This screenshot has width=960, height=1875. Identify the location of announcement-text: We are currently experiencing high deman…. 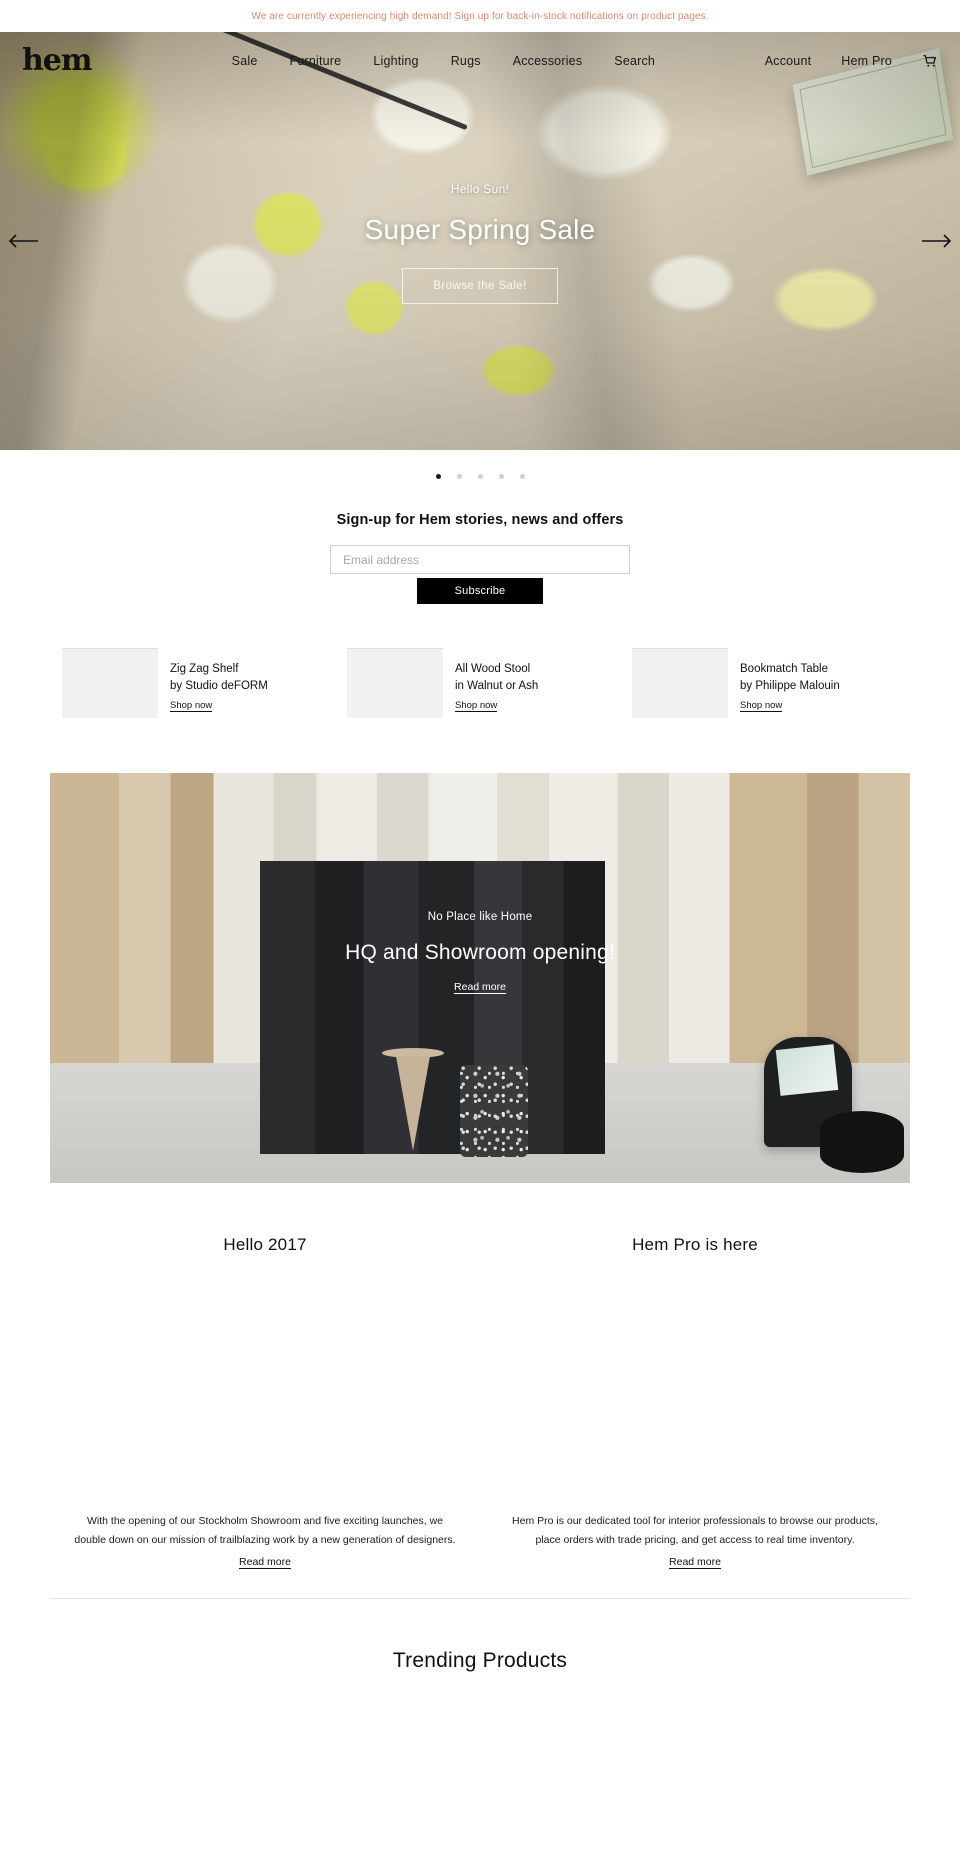
(480, 16).